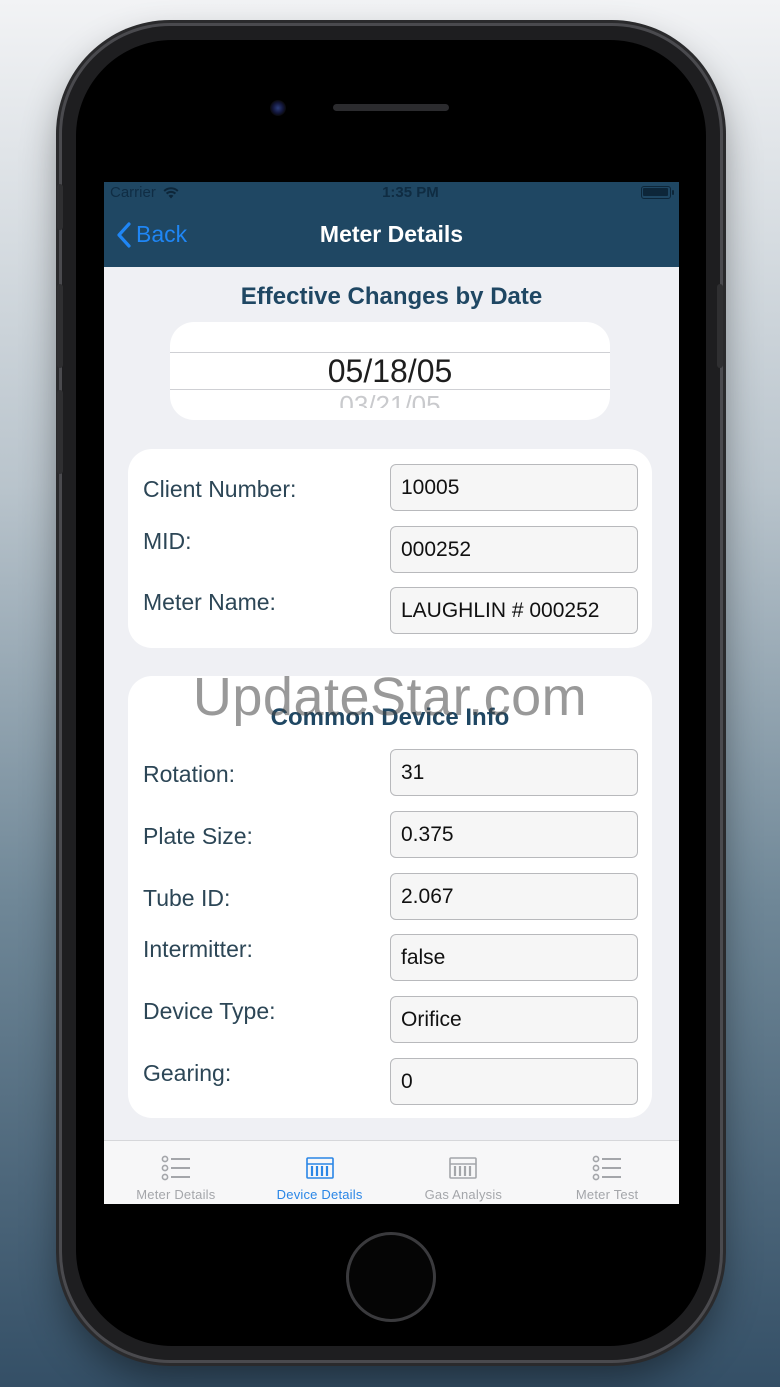  What do you see at coordinates (167, 541) in the screenshot?
I see `mid-label: MID:` at bounding box center [167, 541].